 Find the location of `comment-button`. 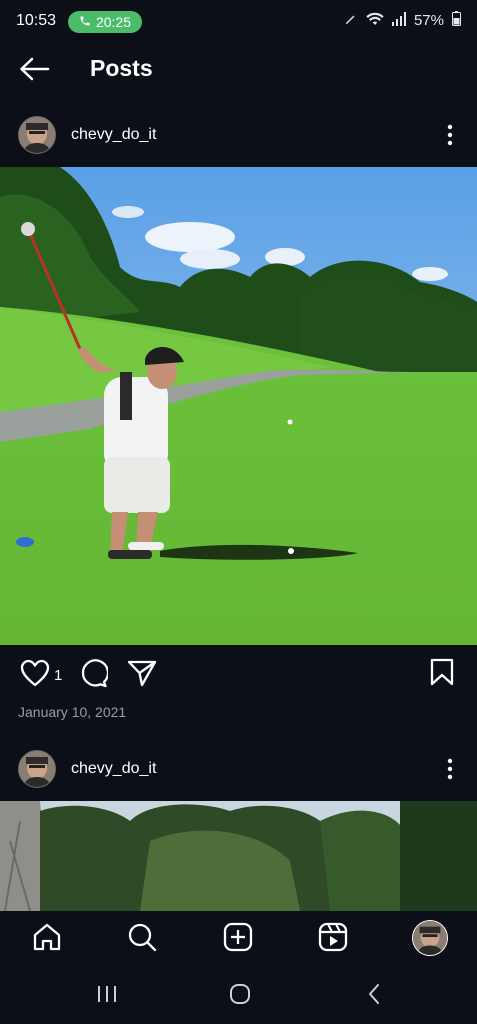

comment-button is located at coordinates (94, 675).